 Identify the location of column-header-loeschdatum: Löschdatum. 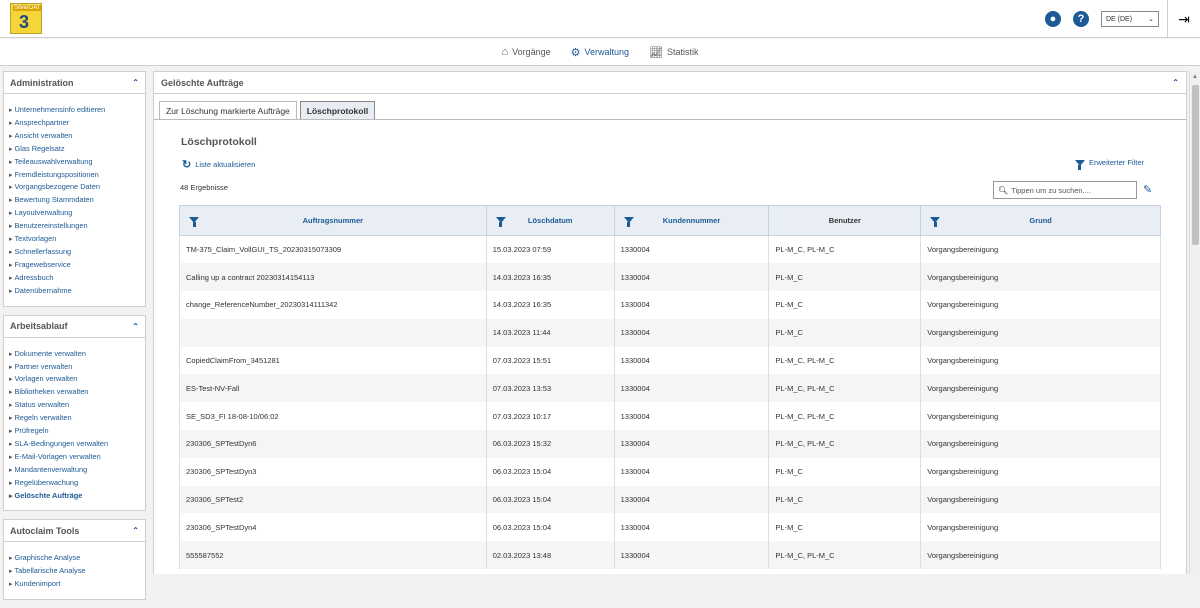
(550, 220).